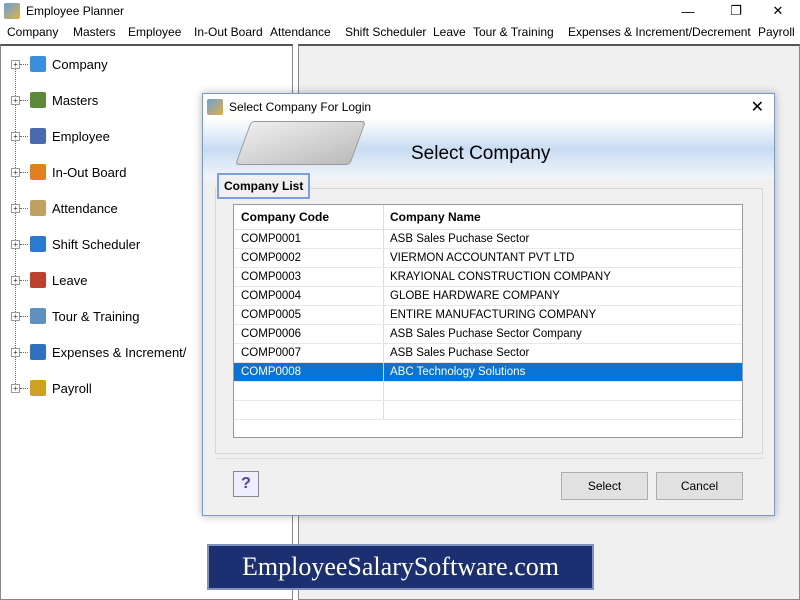 The width and height of the screenshot is (800, 600). Describe the element at coordinates (736, 11) in the screenshot. I see `maximize-button: ❐` at that location.